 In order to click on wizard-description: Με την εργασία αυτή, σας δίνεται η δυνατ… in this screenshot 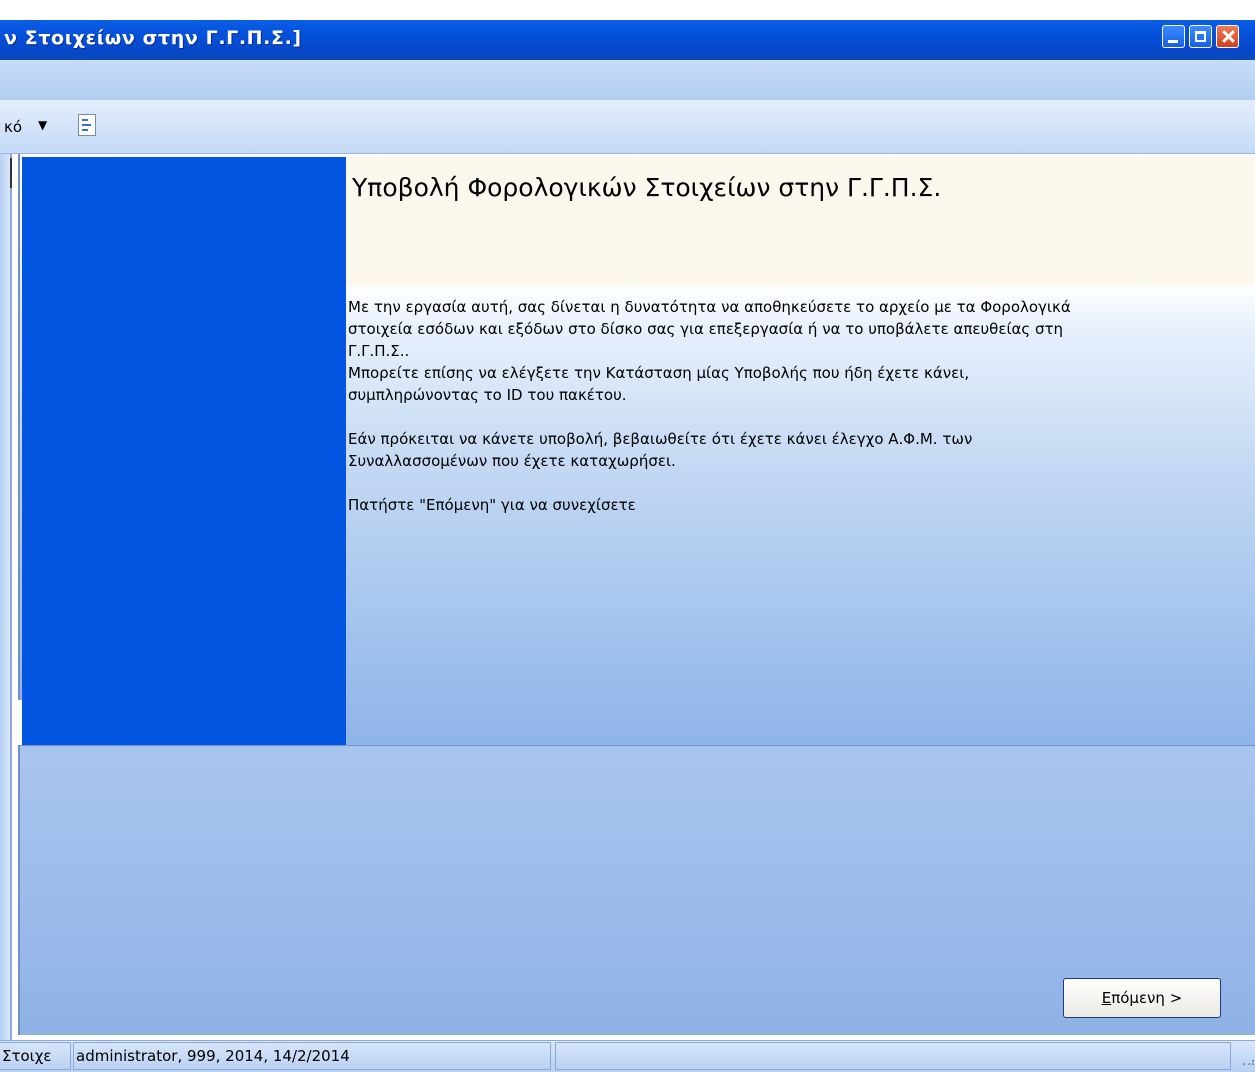, I will do `click(798, 406)`.